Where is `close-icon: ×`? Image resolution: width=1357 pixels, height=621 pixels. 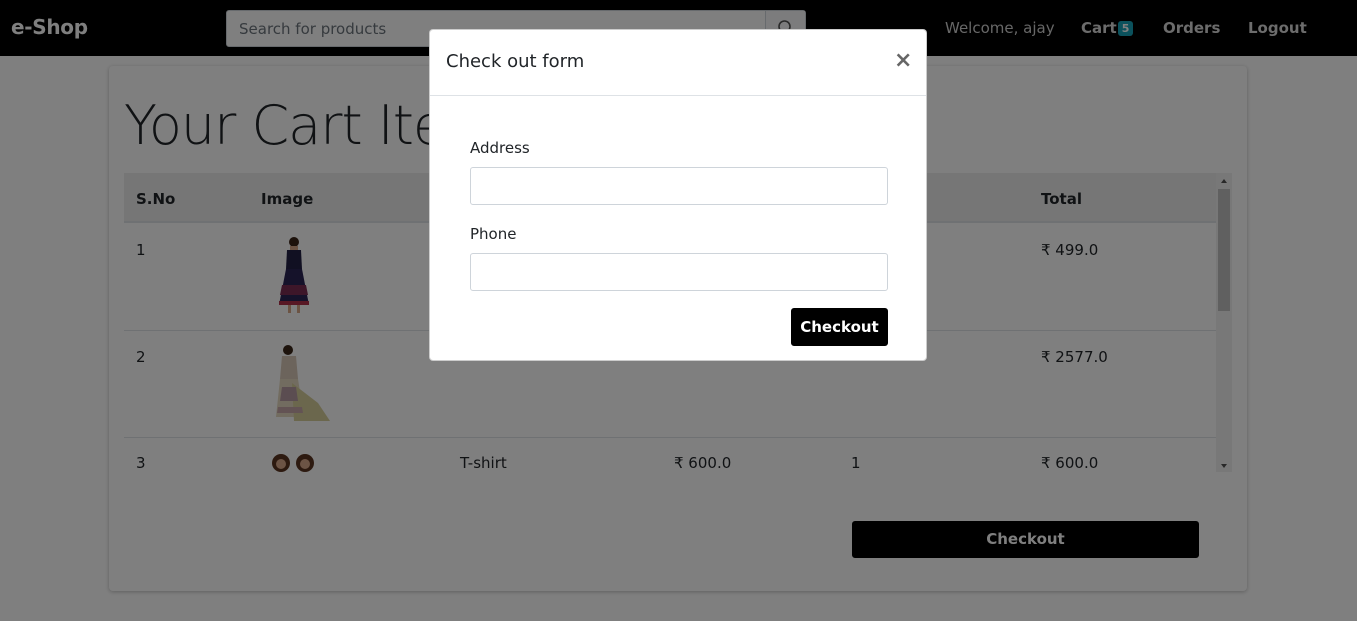
close-icon: × is located at coordinates (903, 60).